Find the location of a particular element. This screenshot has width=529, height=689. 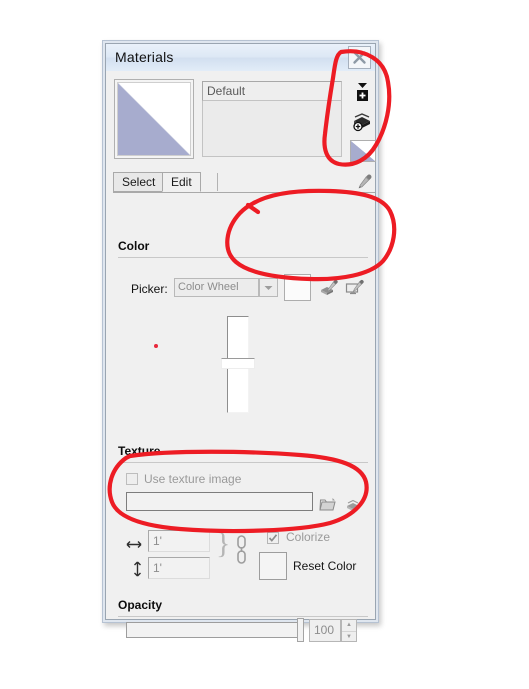

horizontal-arrows-icon is located at coordinates (134, 544).